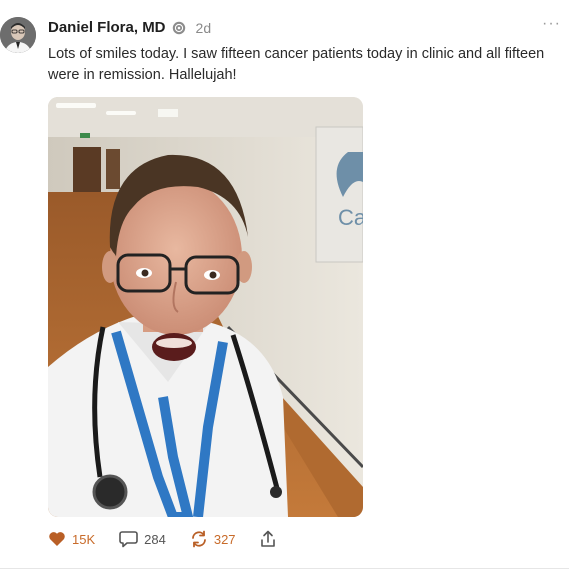  What do you see at coordinates (204, 28) in the screenshot?
I see `post-time: 2d` at bounding box center [204, 28].